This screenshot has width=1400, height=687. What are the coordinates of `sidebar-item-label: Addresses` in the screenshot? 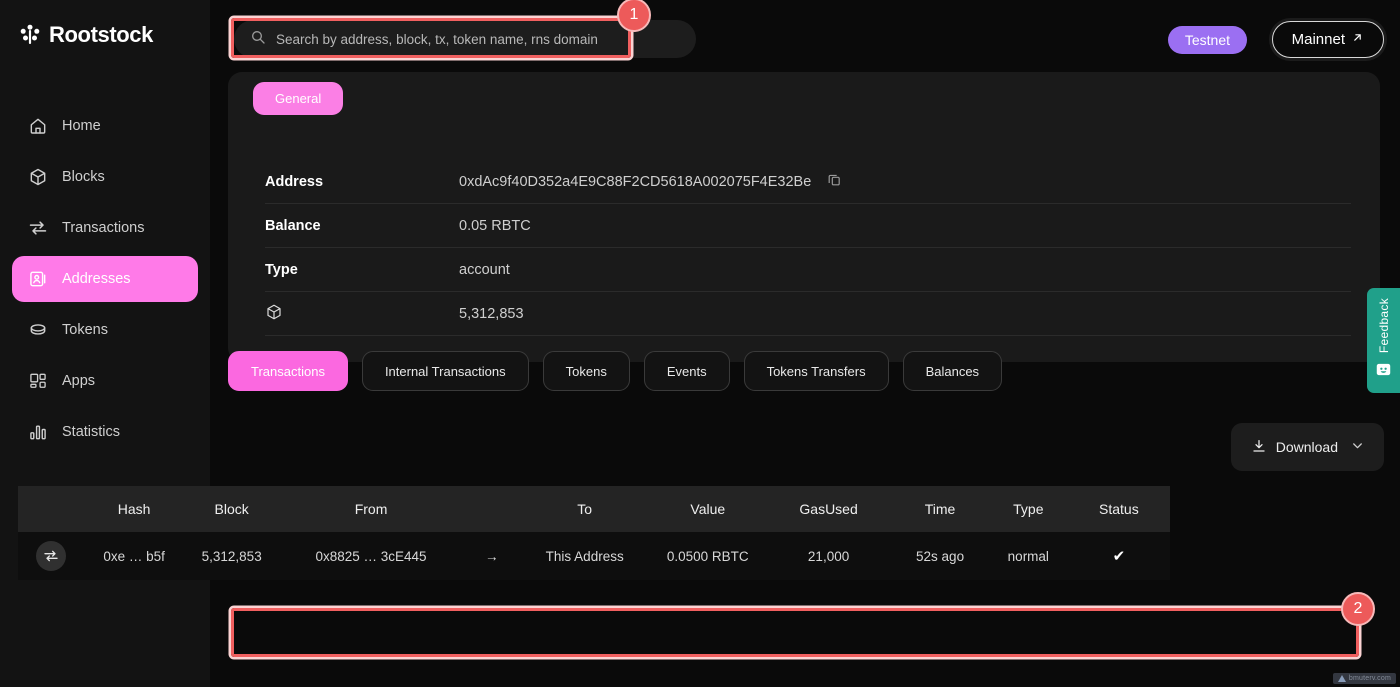 It's located at (96, 279).